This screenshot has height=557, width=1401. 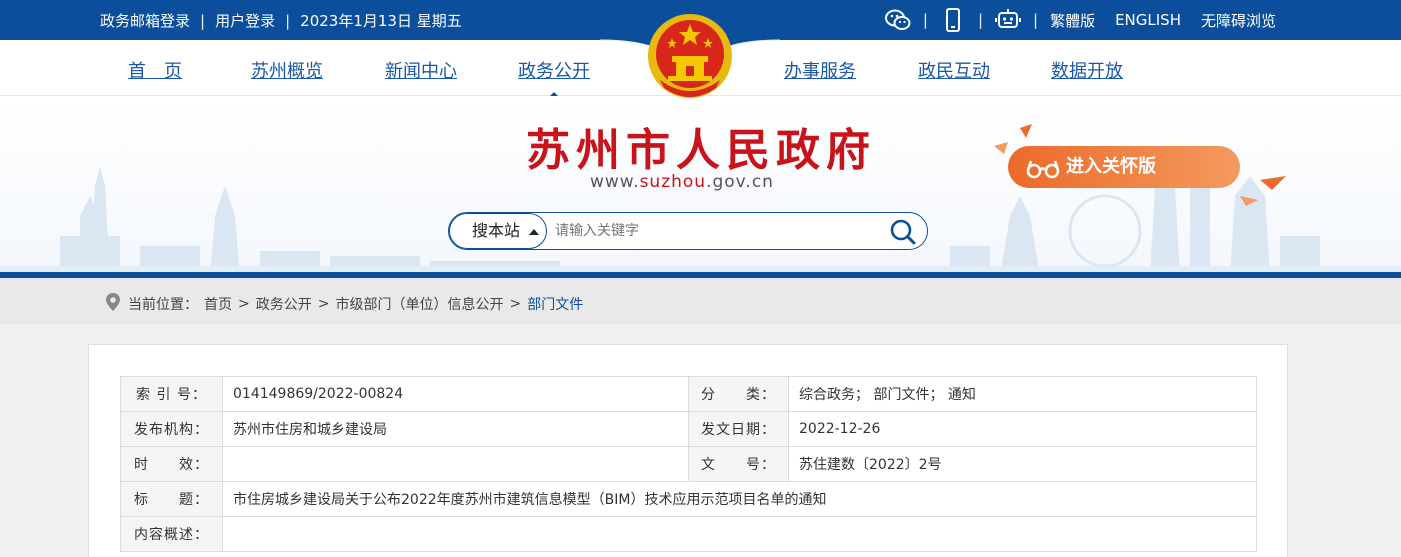 What do you see at coordinates (738, 464) in the screenshot?
I see `docno-label: 文 号：` at bounding box center [738, 464].